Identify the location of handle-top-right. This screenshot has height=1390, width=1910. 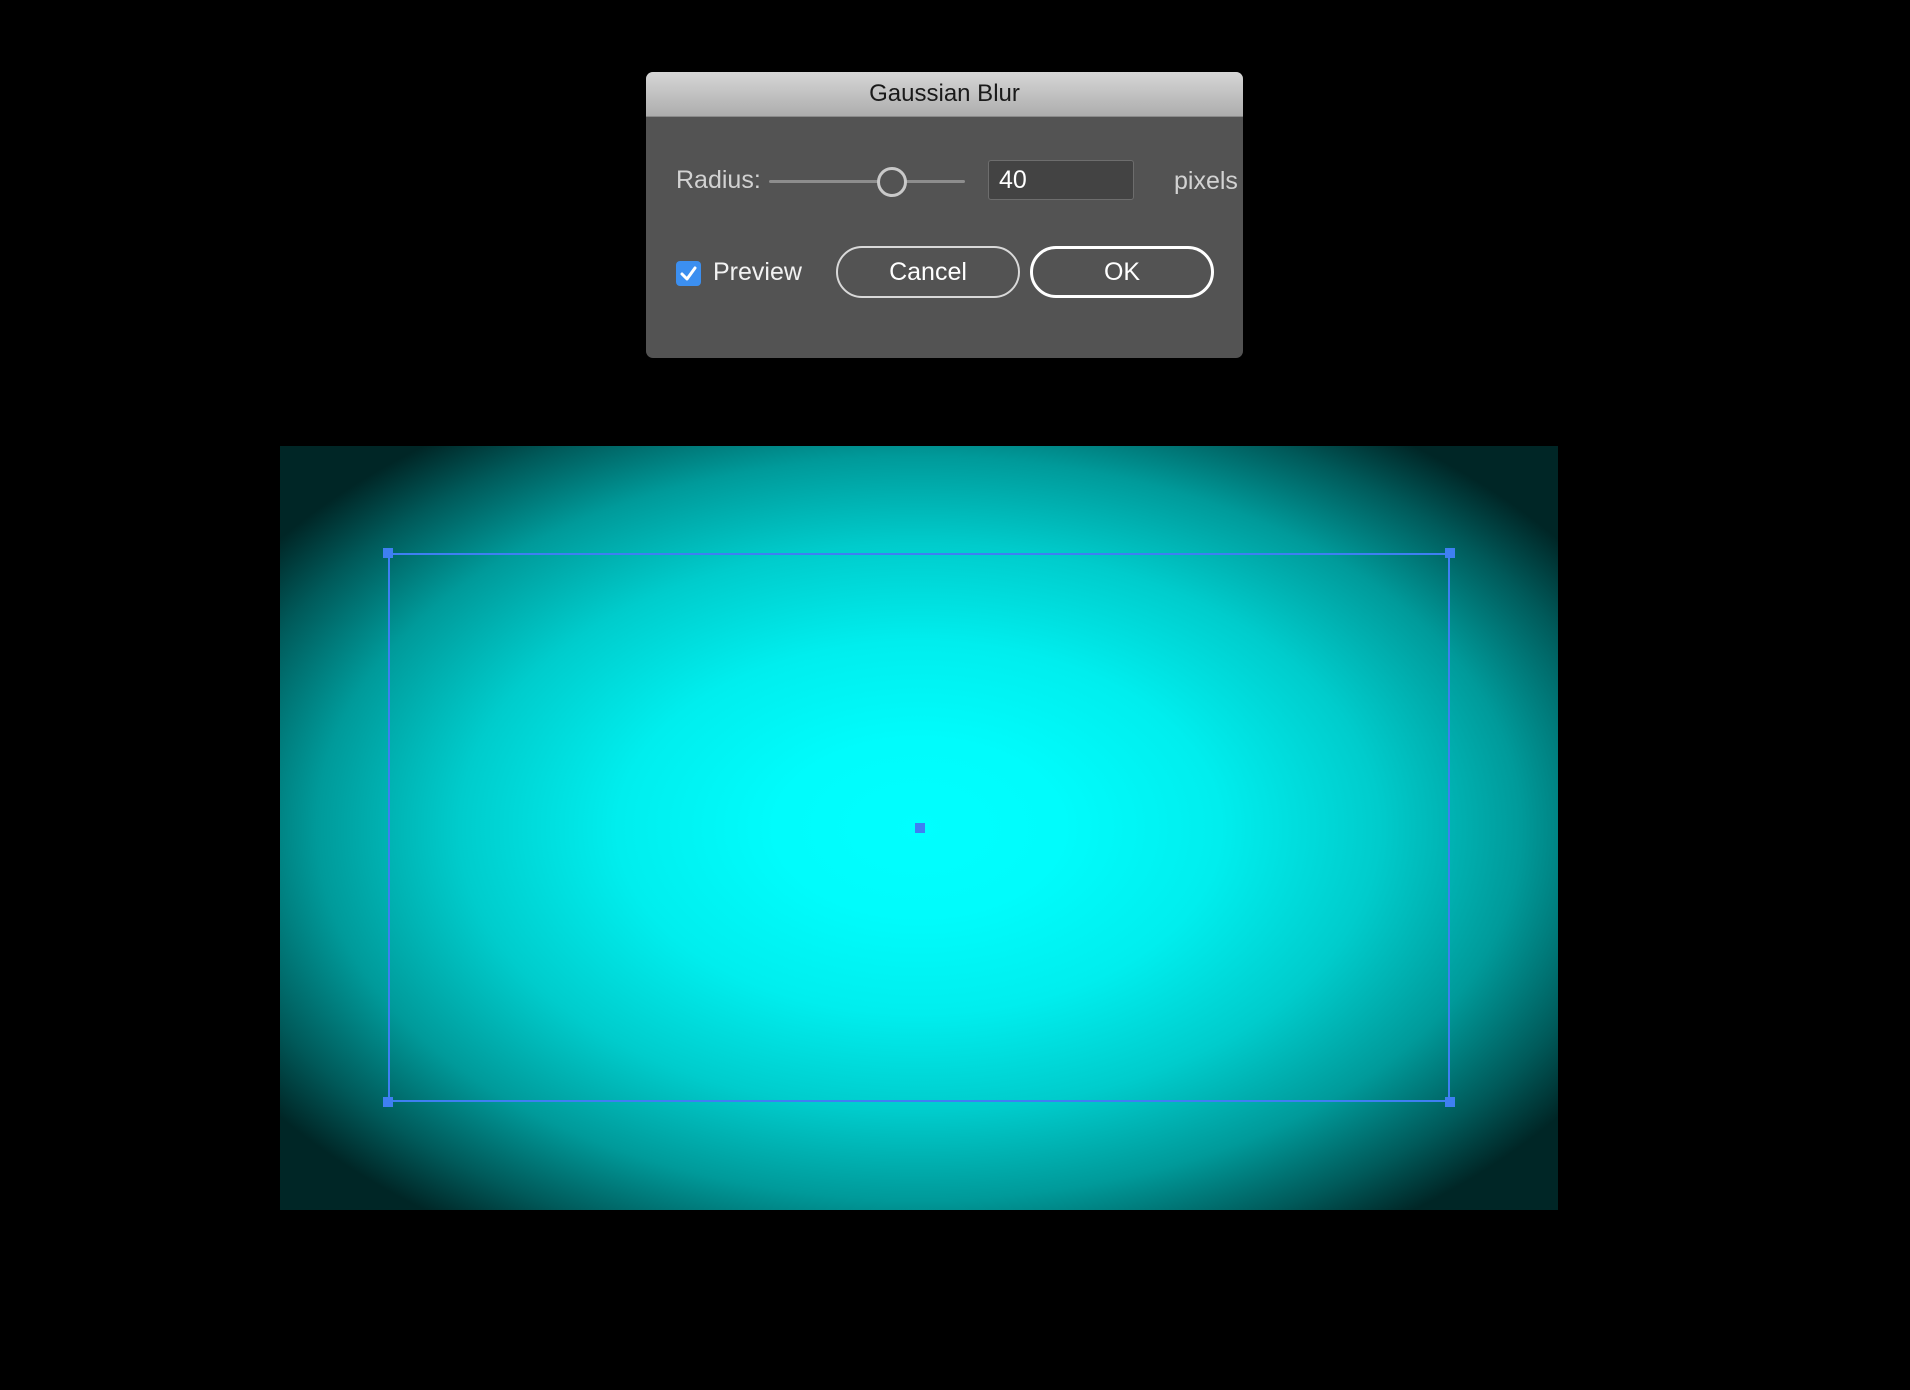
(1450, 553).